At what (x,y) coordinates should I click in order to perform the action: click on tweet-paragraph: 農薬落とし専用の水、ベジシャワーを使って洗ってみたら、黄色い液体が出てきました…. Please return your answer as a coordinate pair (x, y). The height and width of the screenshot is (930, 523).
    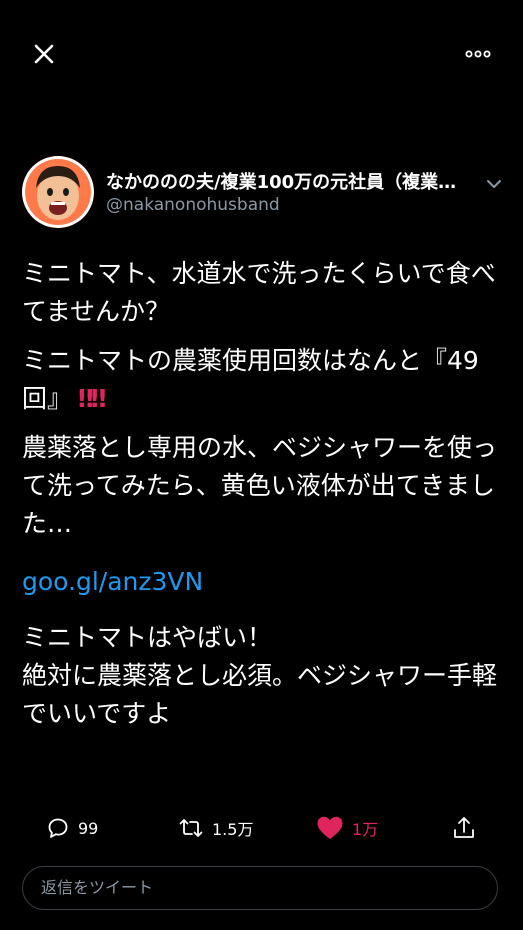
    Looking at the image, I should click on (260, 485).